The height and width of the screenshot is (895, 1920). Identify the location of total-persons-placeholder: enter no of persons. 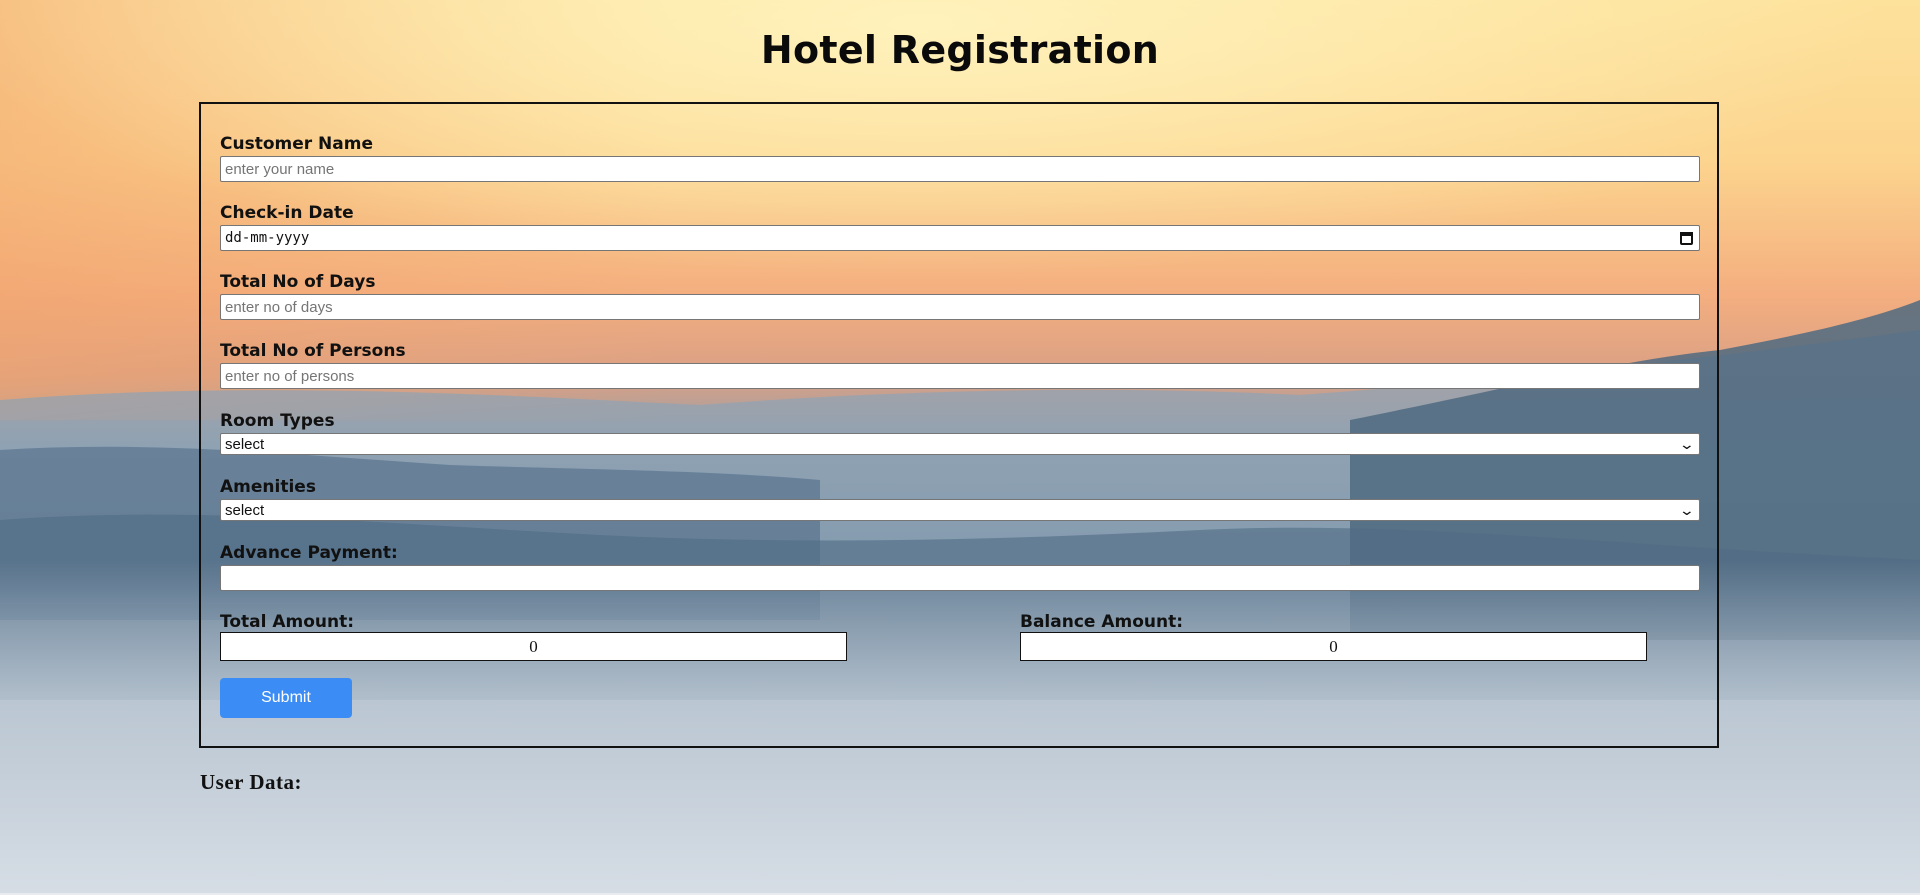
(290, 376).